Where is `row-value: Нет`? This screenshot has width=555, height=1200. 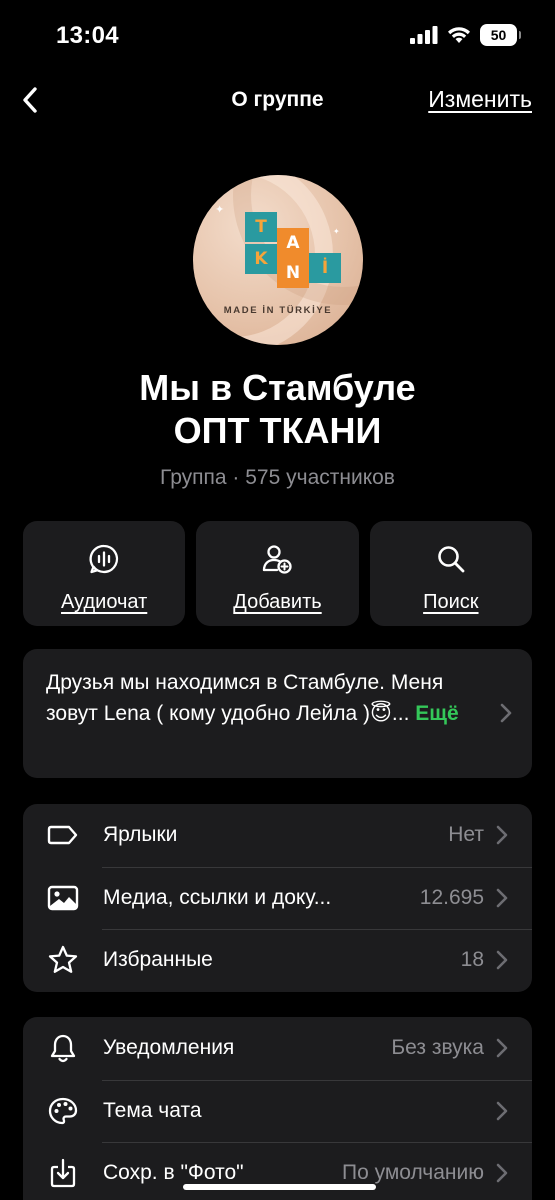
row-value: Нет is located at coordinates (466, 835).